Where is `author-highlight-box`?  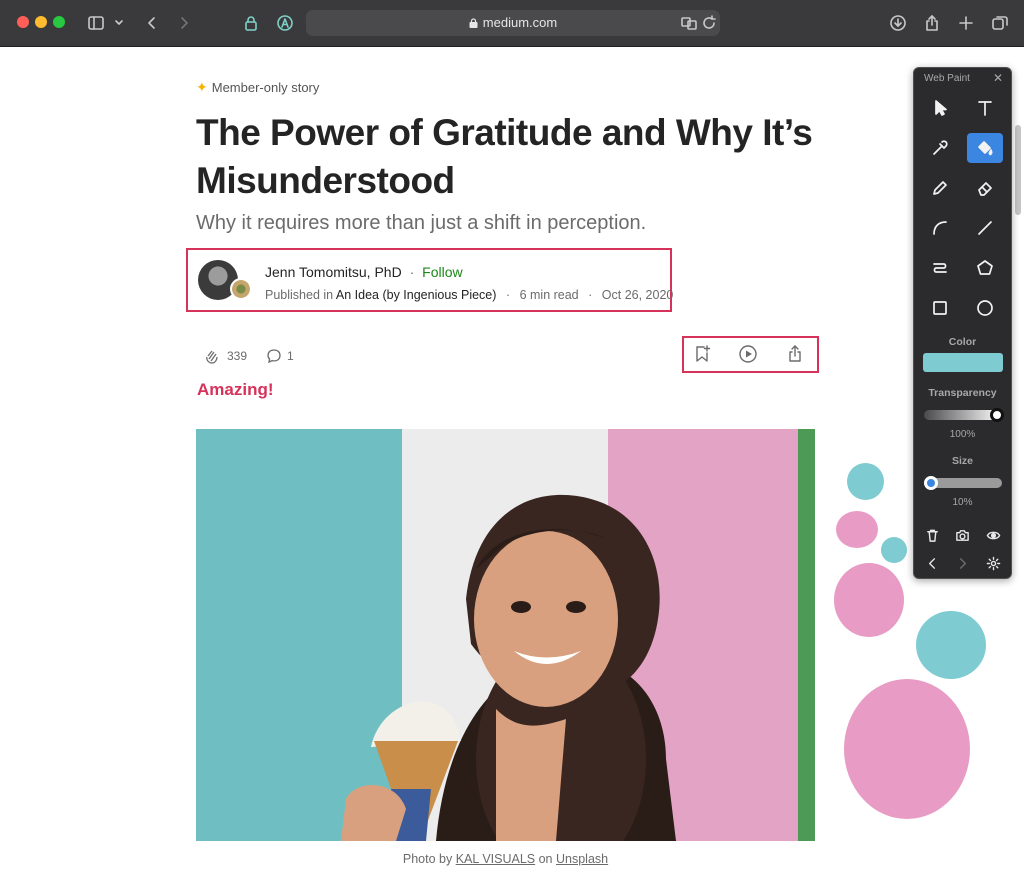 author-highlight-box is located at coordinates (429, 280).